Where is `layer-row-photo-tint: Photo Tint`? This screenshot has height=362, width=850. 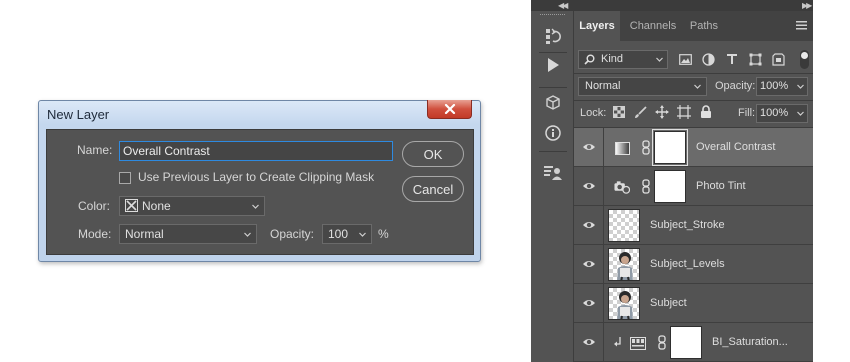 layer-row-photo-tint: Photo Tint is located at coordinates (693, 186).